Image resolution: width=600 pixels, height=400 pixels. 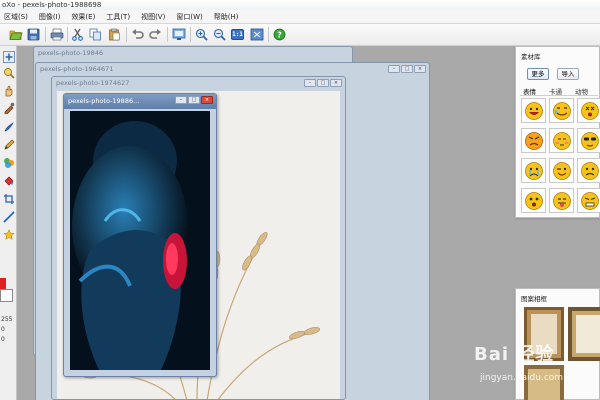 I want to click on app-title: oXo - pexels-photo-1988698, so click(x=52, y=5).